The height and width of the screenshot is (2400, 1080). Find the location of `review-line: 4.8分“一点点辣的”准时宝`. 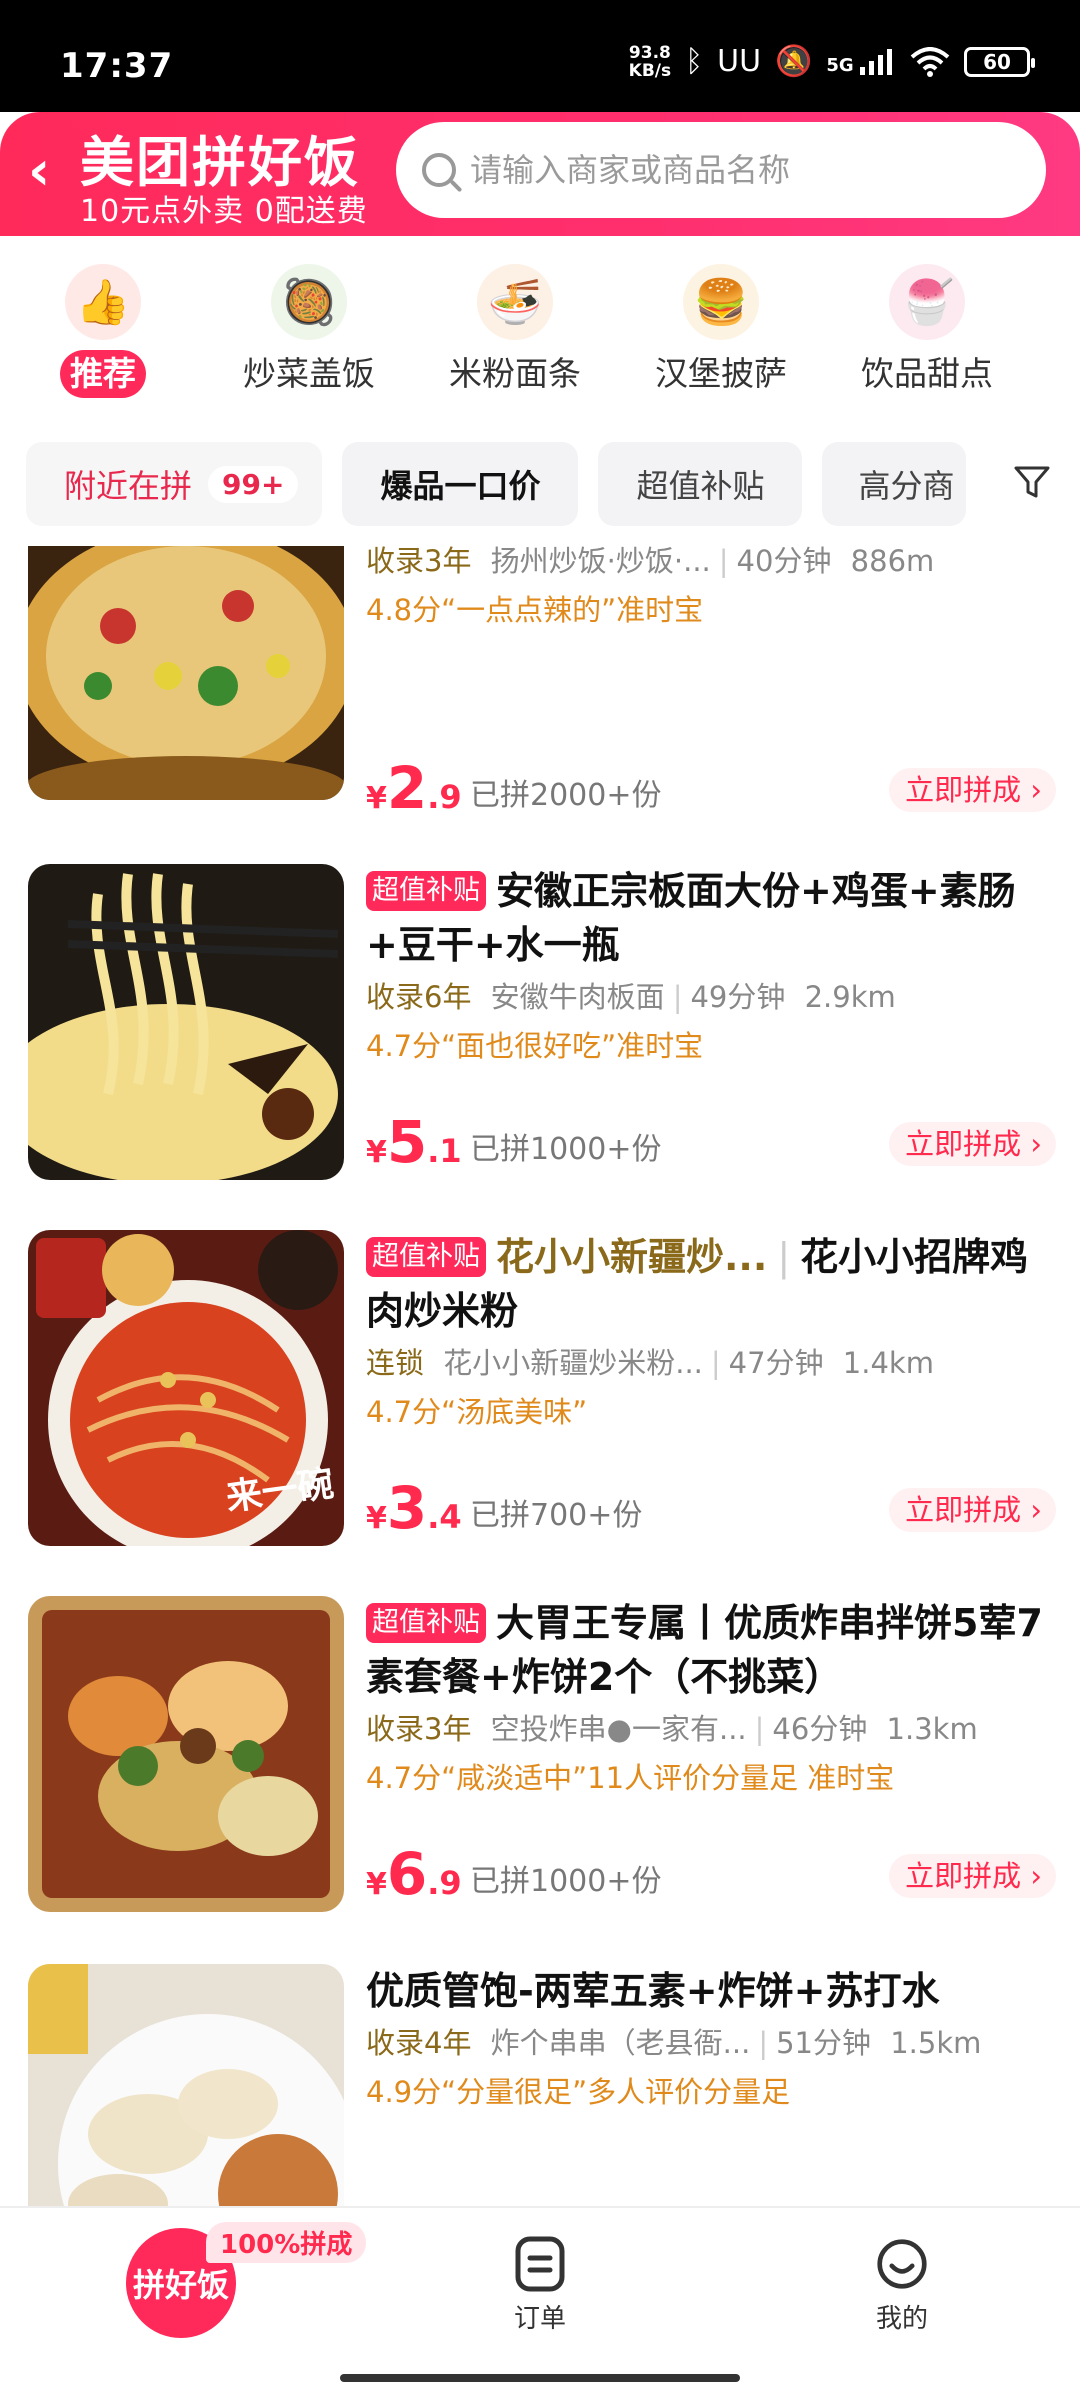

review-line: 4.8分“一点点辣的”准时宝 is located at coordinates (535, 610).